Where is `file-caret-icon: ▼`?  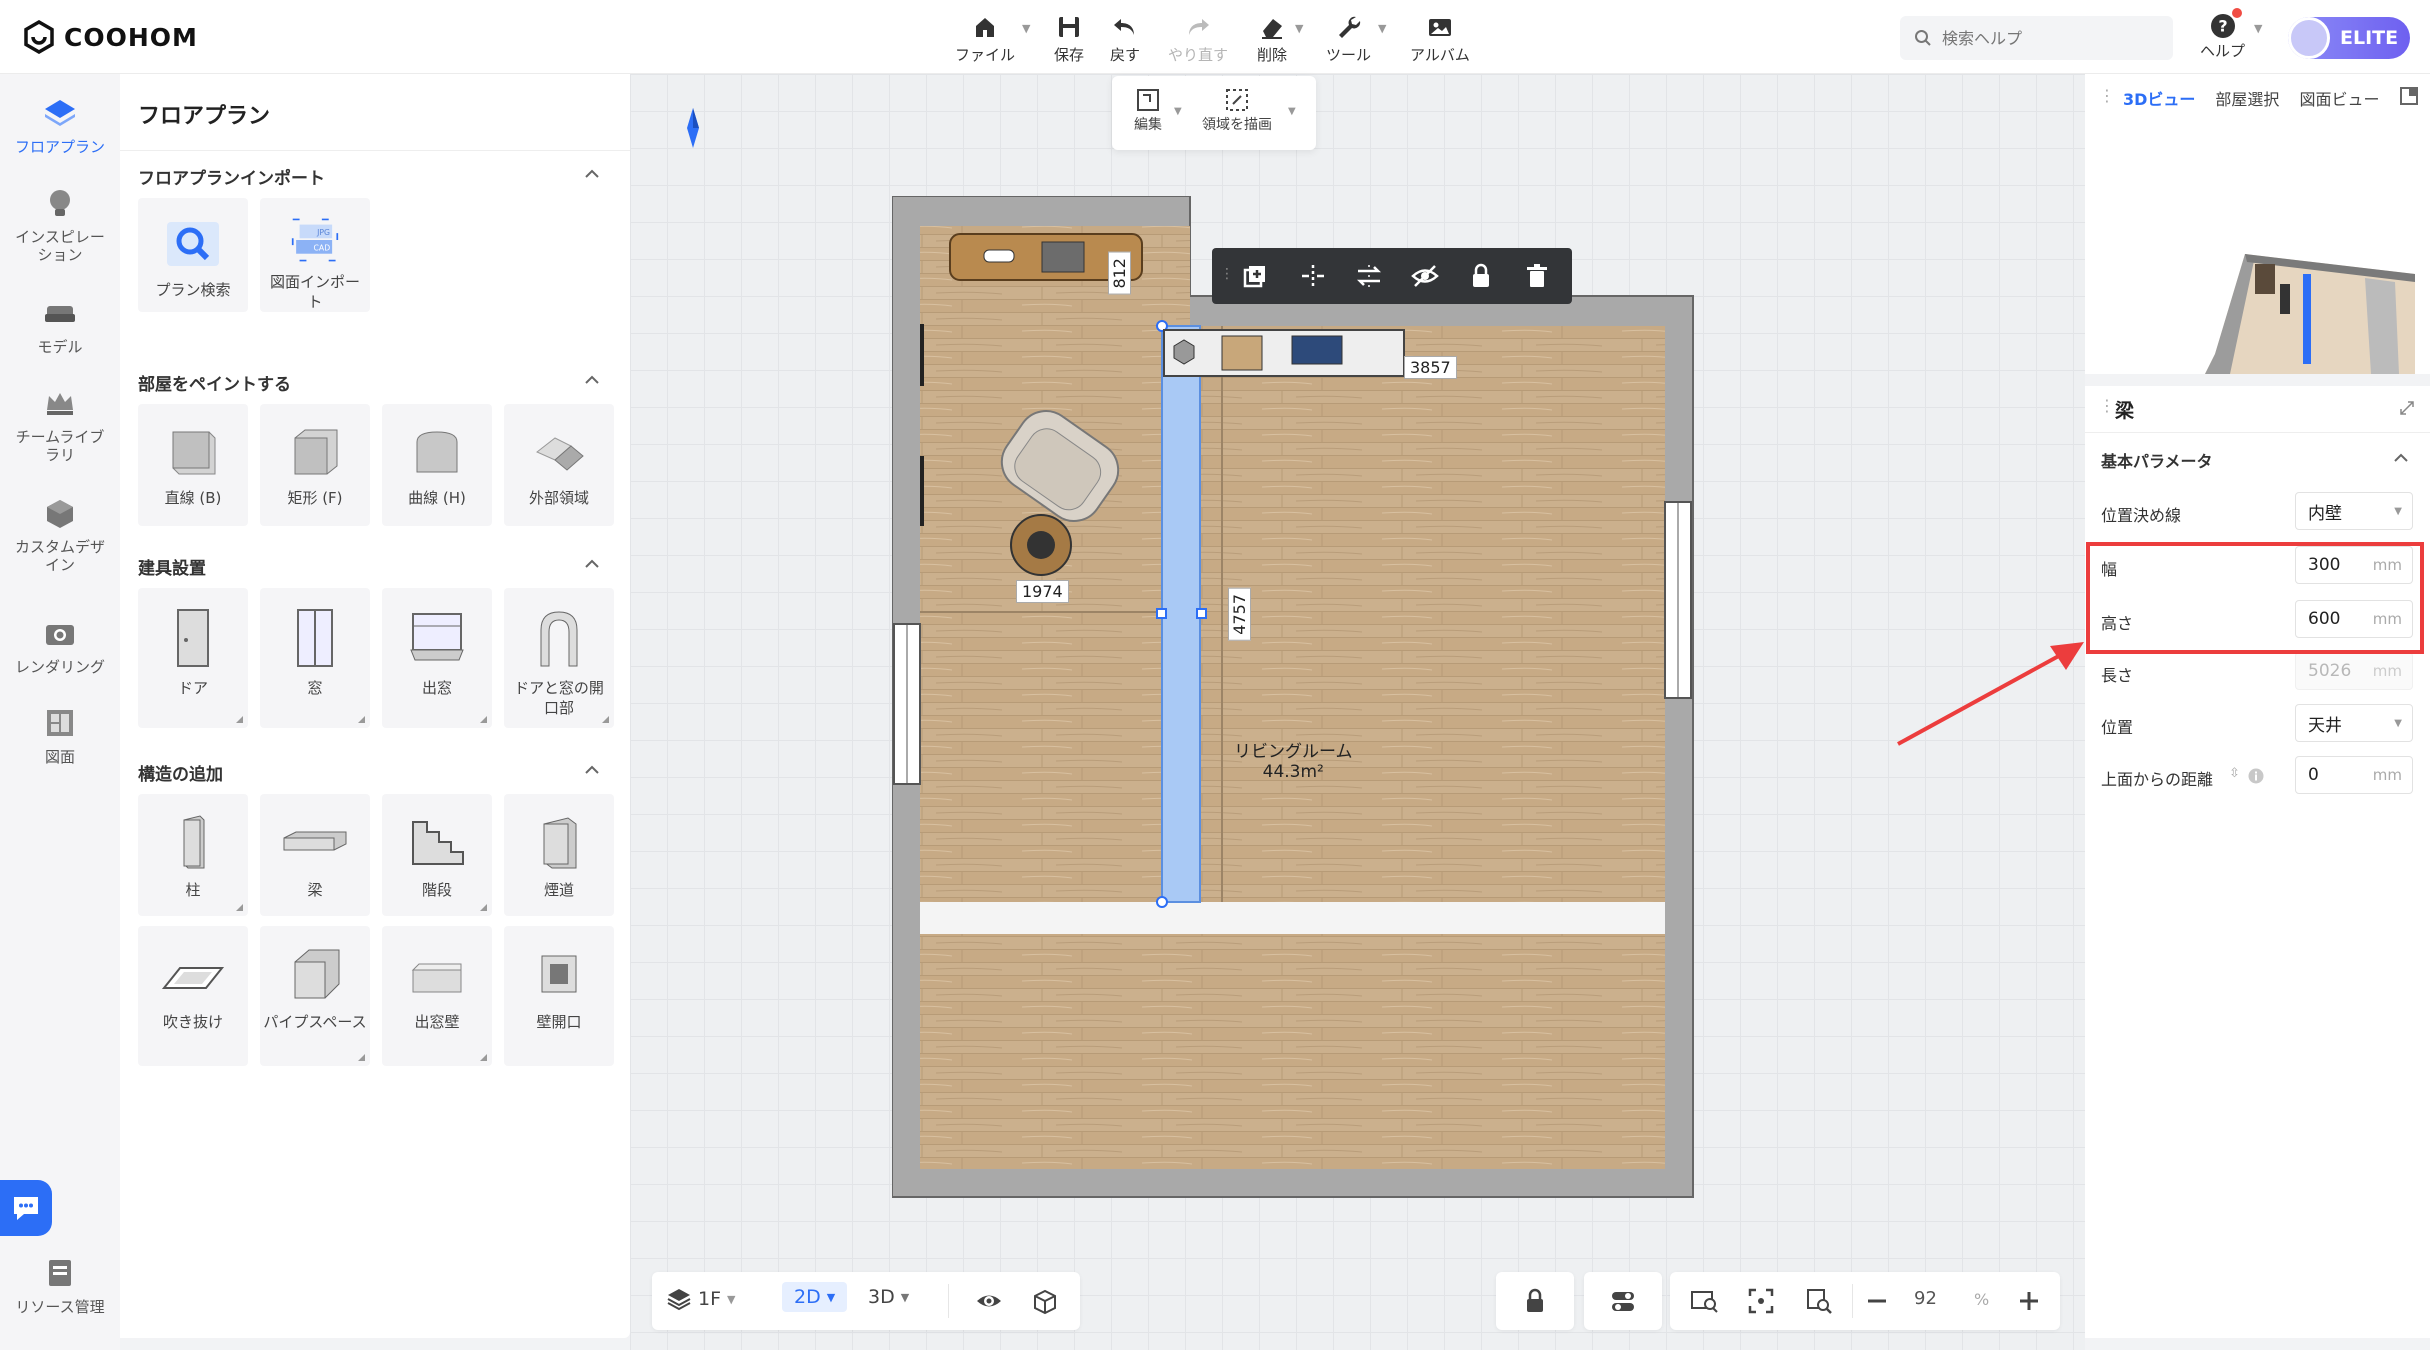 file-caret-icon: ▼ is located at coordinates (1026, 28).